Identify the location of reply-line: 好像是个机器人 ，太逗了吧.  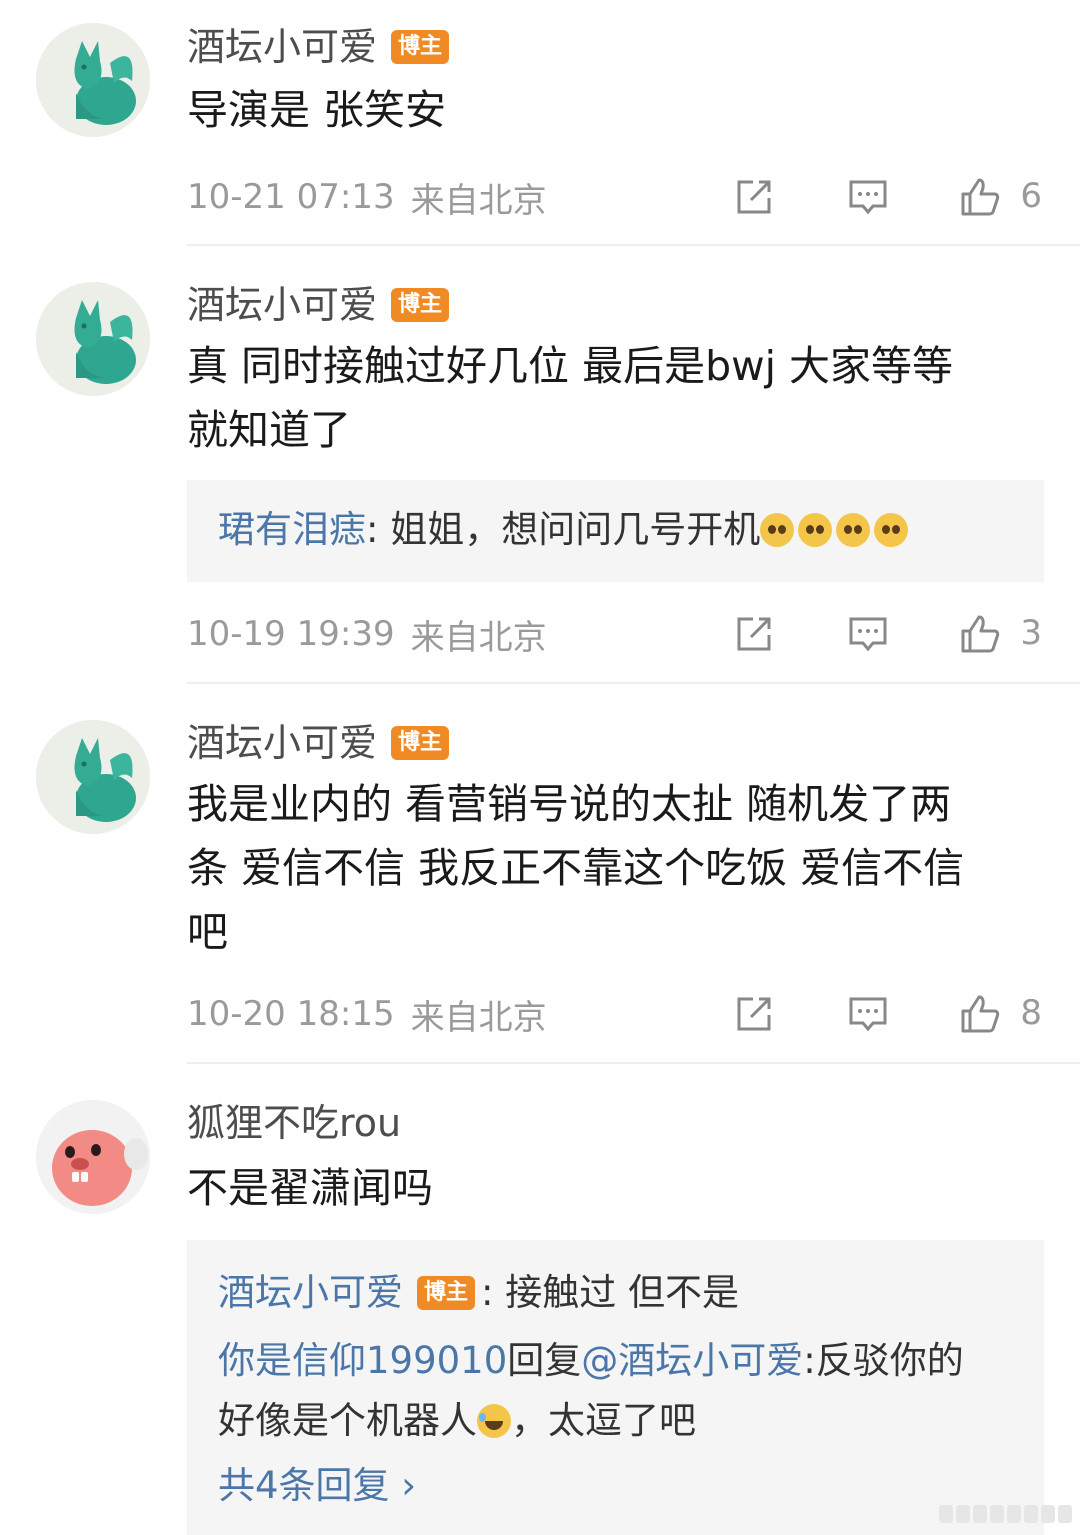
(457, 1421).